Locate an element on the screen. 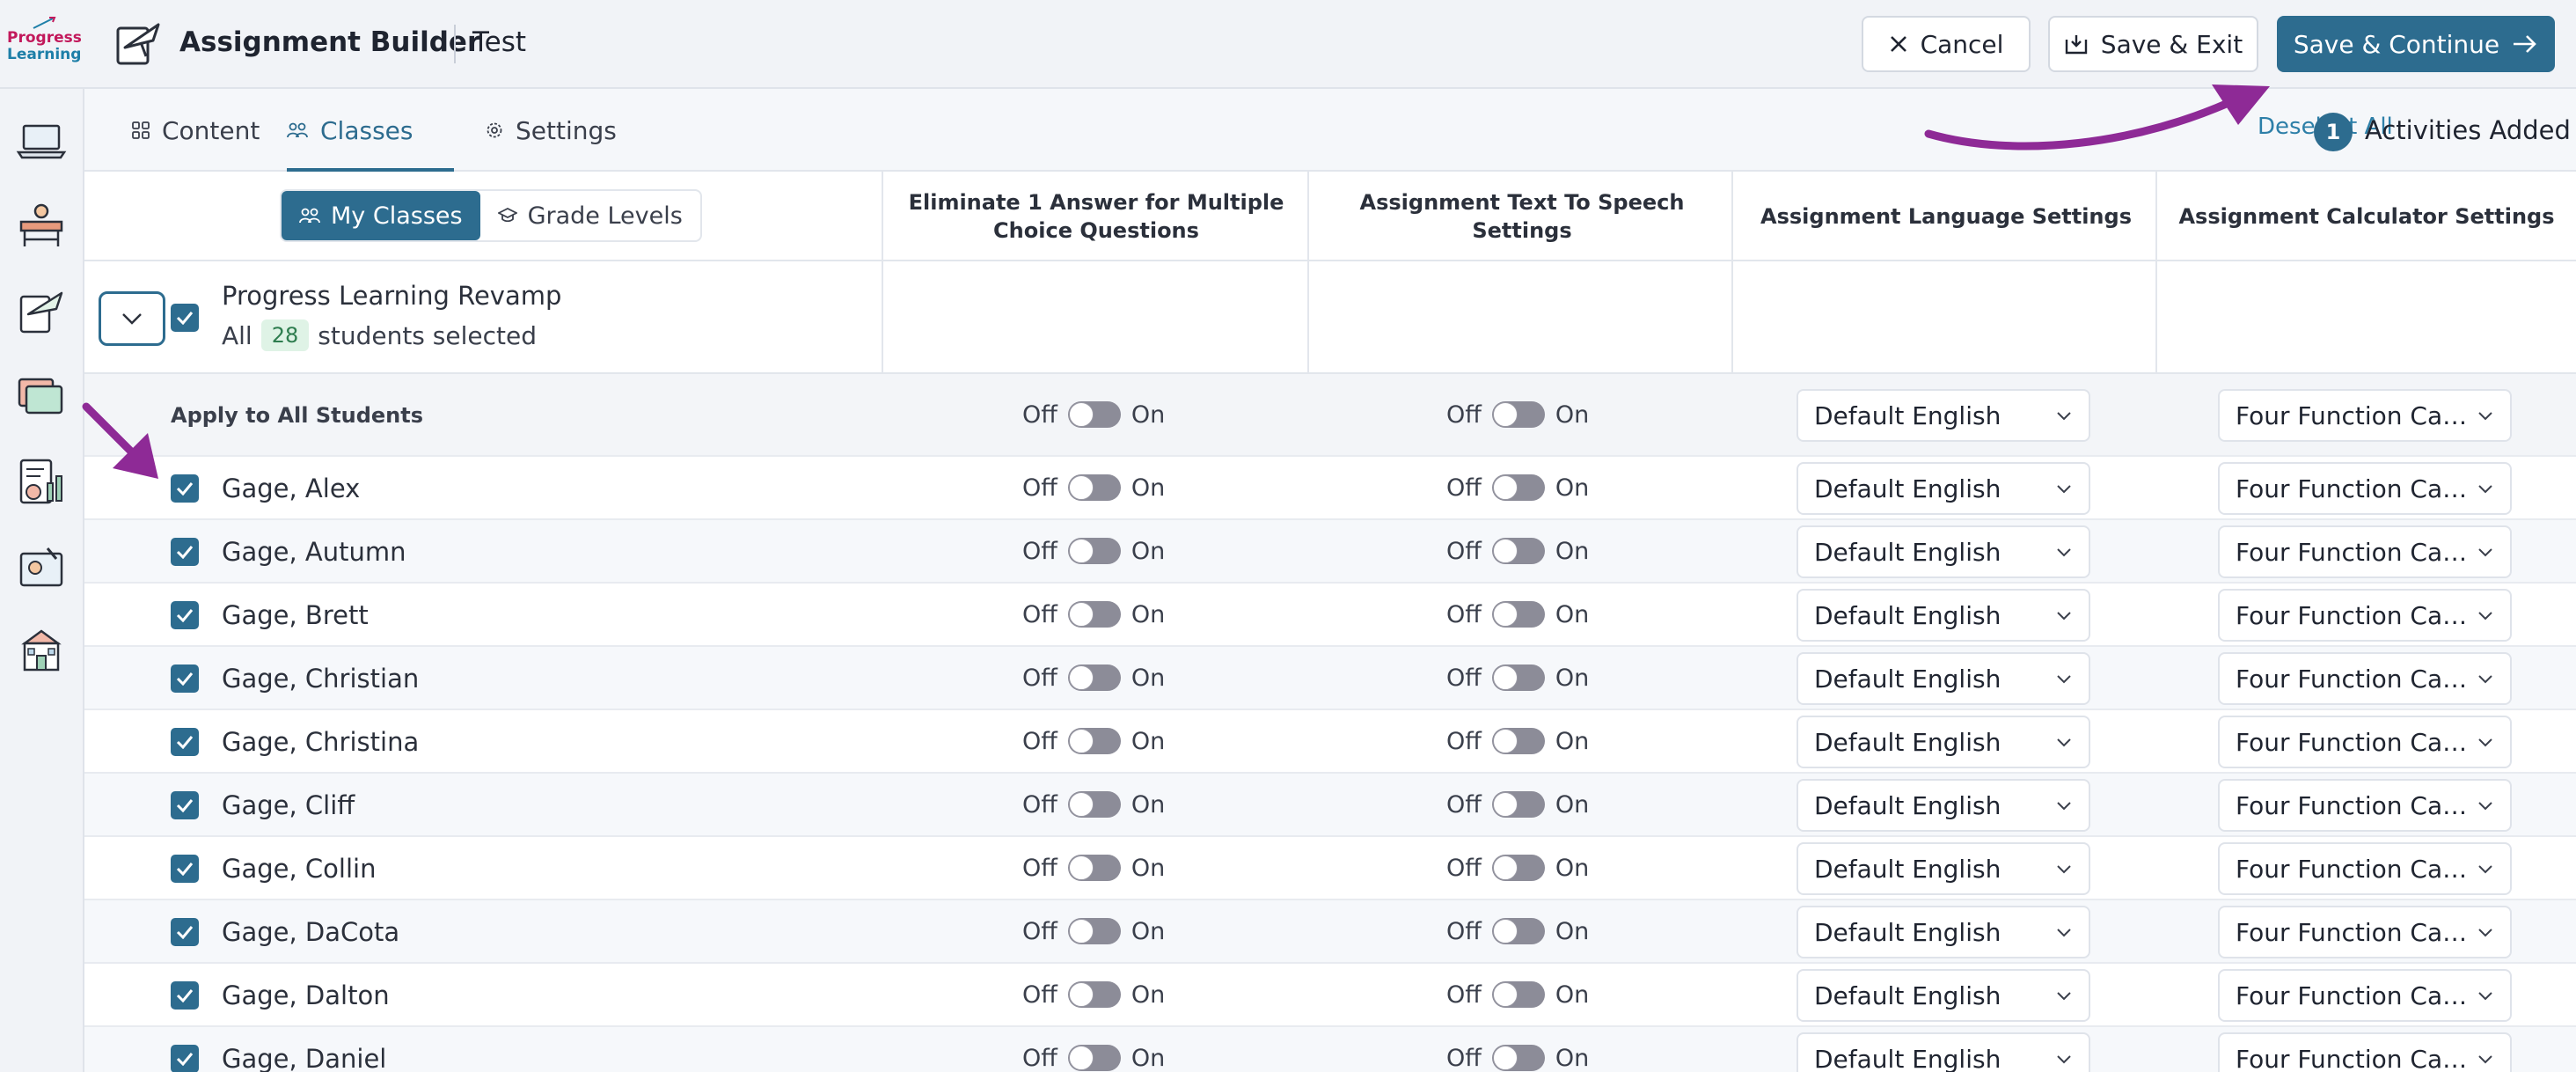  apply-all-language-select: Default English is located at coordinates (1943, 415).